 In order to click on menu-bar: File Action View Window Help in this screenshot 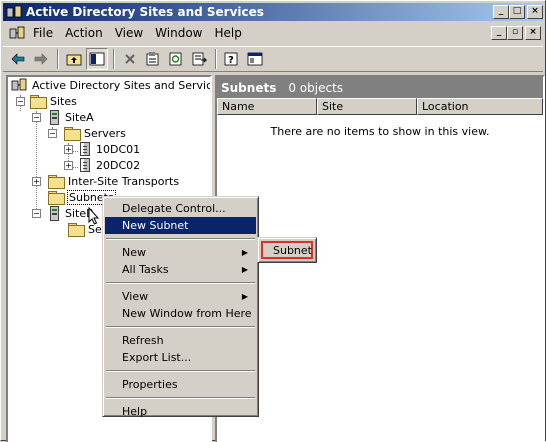, I will do `click(273, 33)`.